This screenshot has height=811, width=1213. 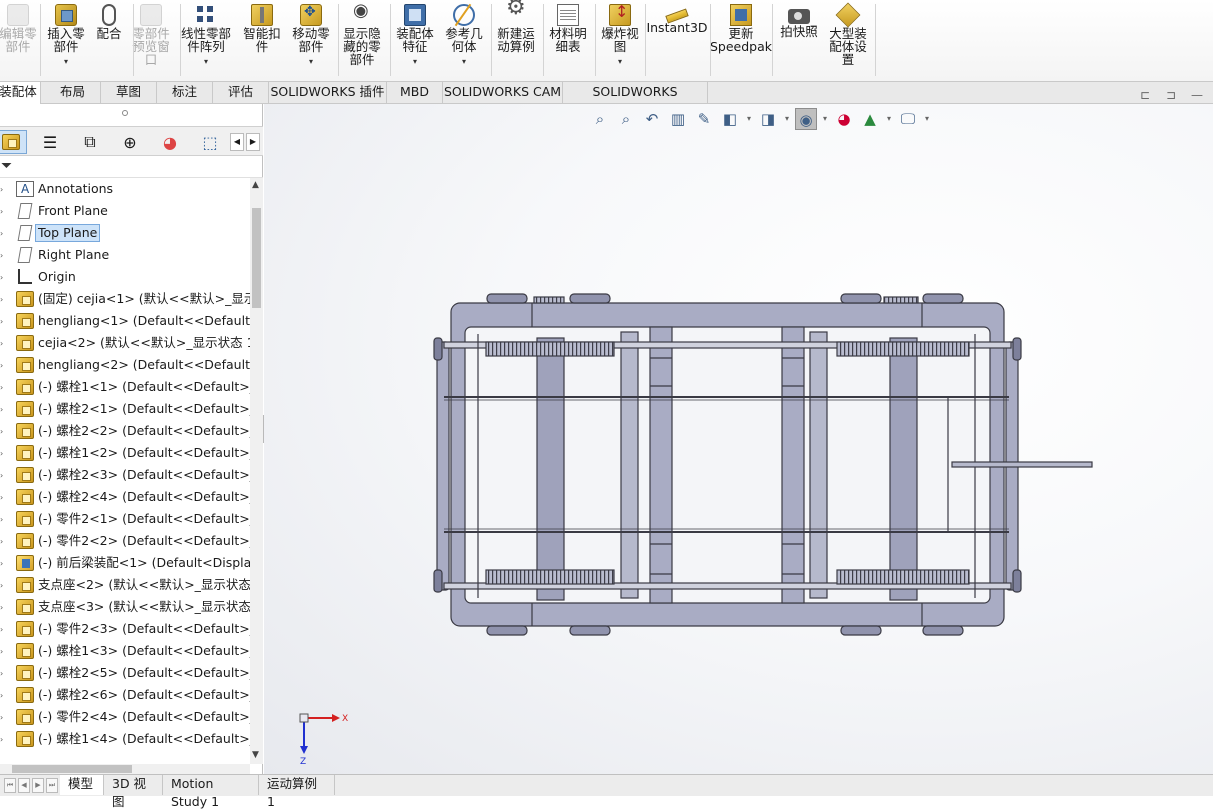 I want to click on tree-item: › hengliang<2> (Default<<Default>_D, so click(x=125, y=365).